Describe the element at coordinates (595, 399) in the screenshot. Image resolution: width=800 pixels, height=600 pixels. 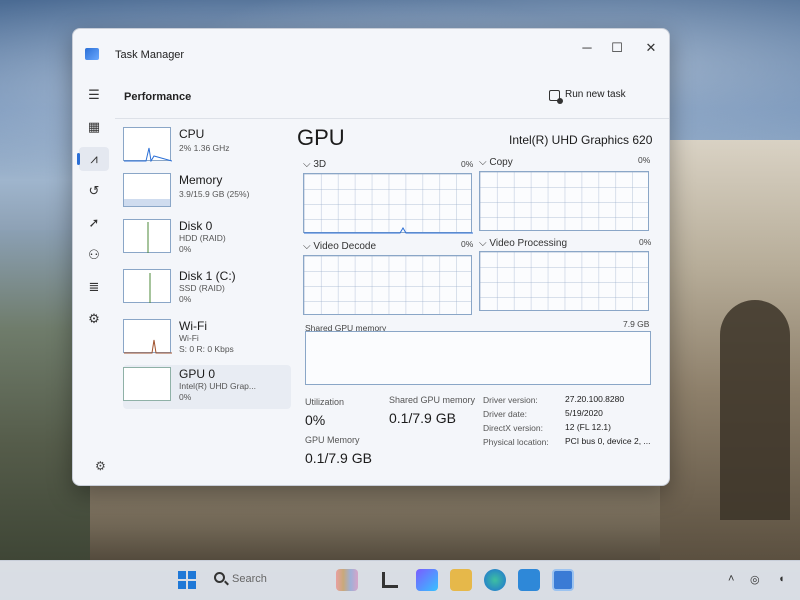
I see `driver-version-value: 27.20.100.8280` at that location.